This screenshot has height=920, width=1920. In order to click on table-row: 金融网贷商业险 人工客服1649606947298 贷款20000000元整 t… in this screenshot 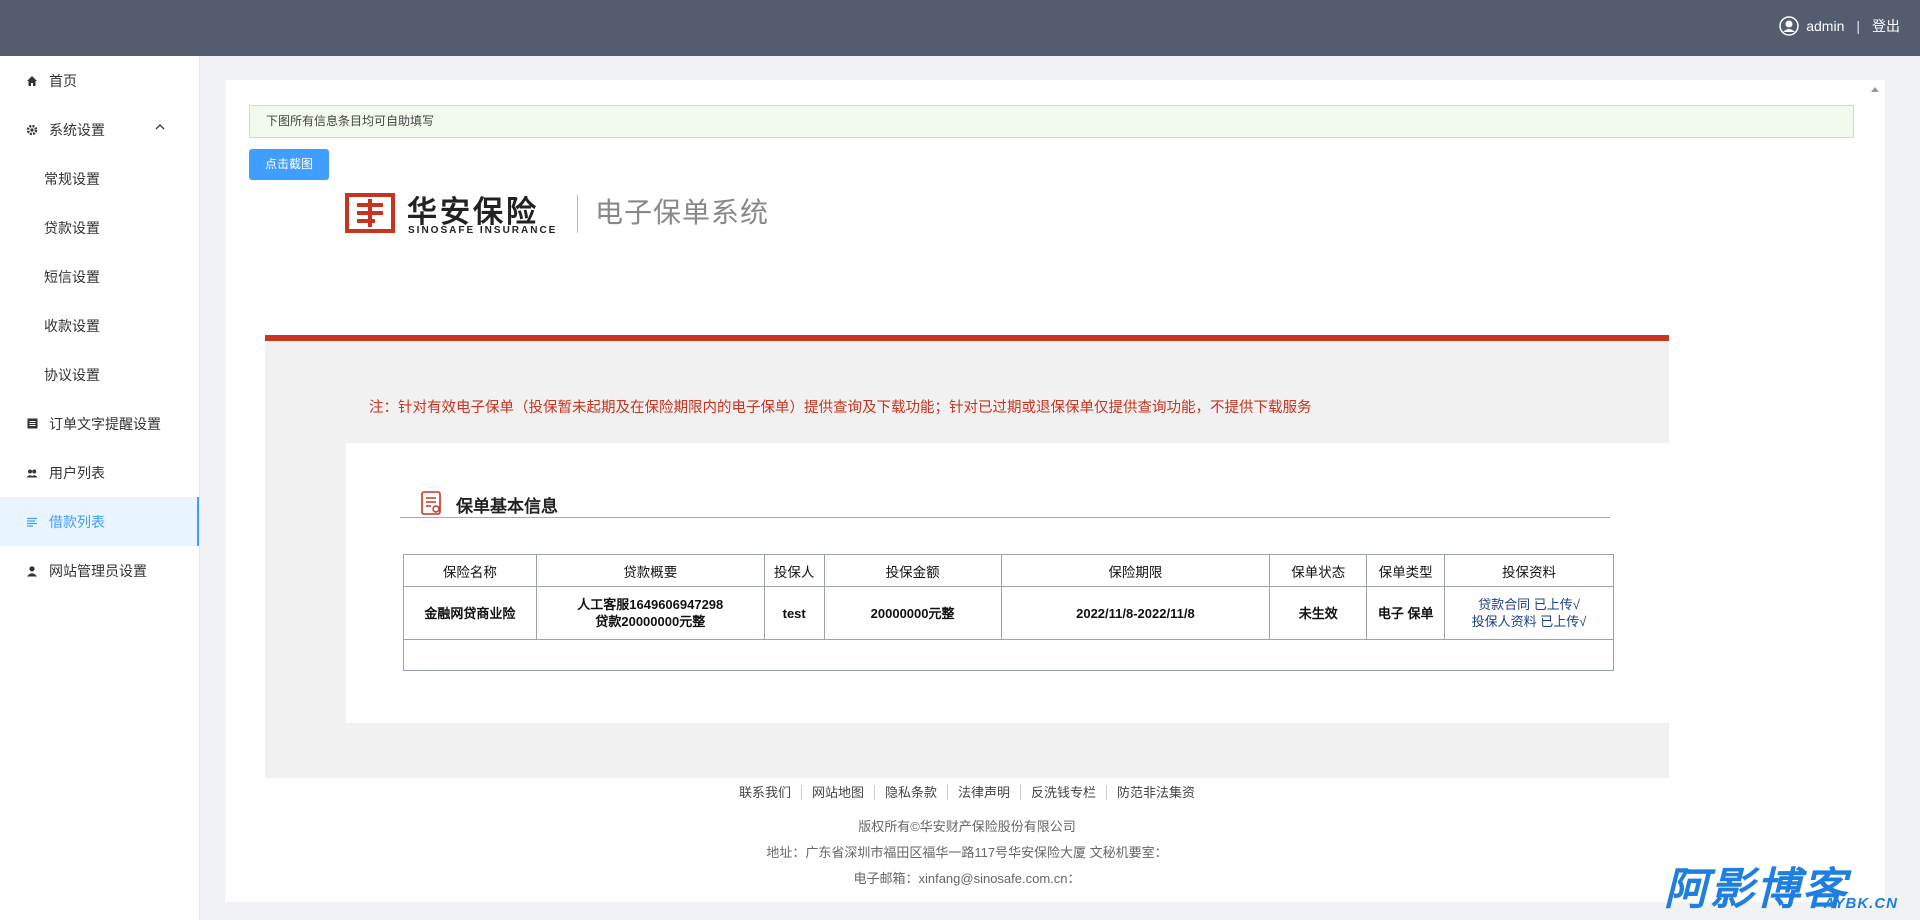, I will do `click(1008, 613)`.